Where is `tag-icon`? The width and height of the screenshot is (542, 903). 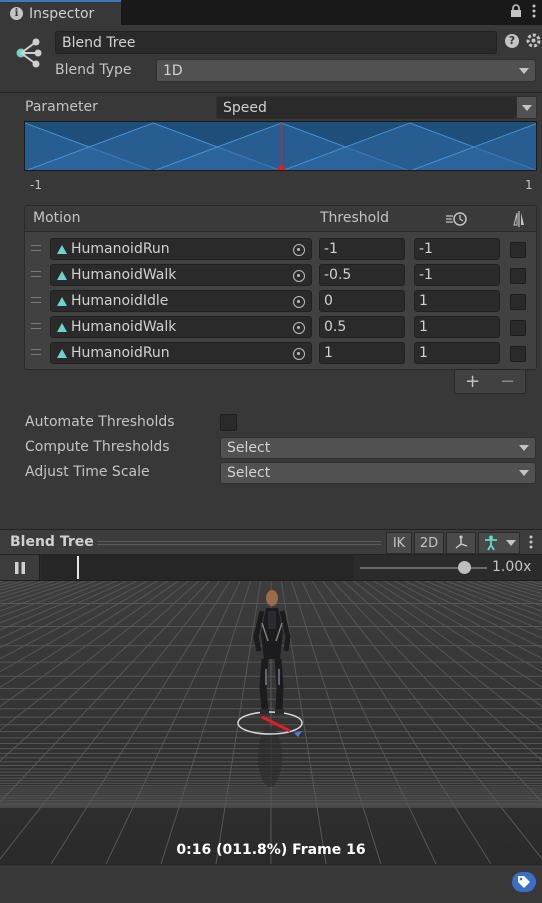
tag-icon is located at coordinates (524, 882).